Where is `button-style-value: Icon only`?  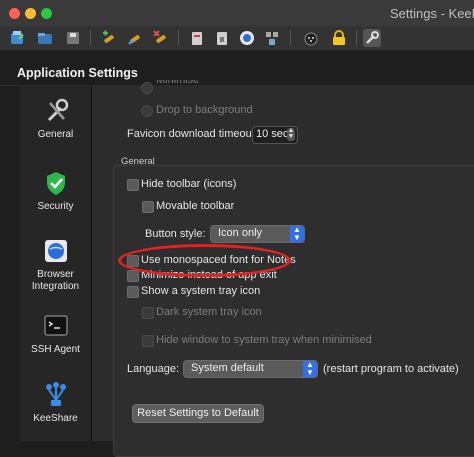 button-style-value: Icon only is located at coordinates (240, 233).